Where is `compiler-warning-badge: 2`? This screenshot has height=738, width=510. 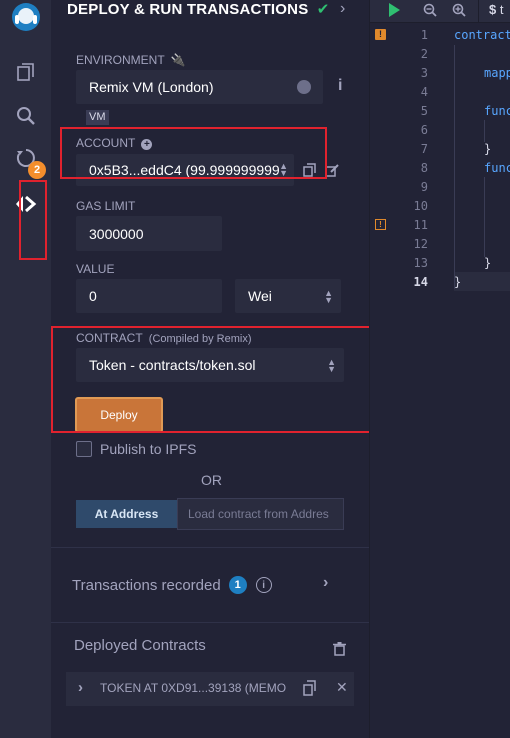
compiler-warning-badge: 2 is located at coordinates (37, 170).